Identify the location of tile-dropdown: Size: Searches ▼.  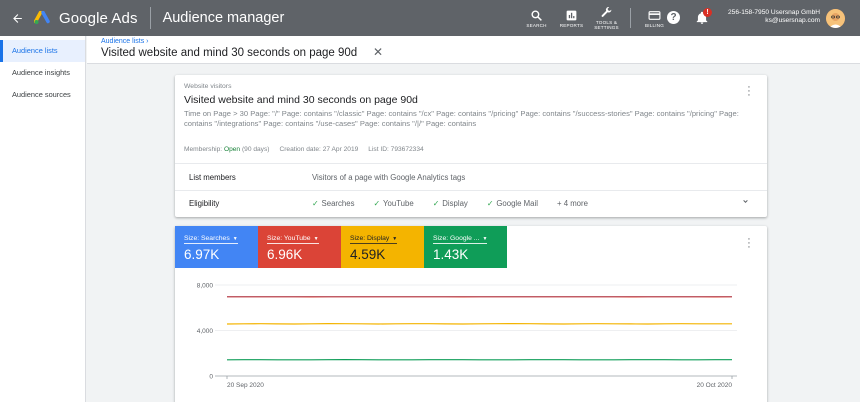
(211, 239).